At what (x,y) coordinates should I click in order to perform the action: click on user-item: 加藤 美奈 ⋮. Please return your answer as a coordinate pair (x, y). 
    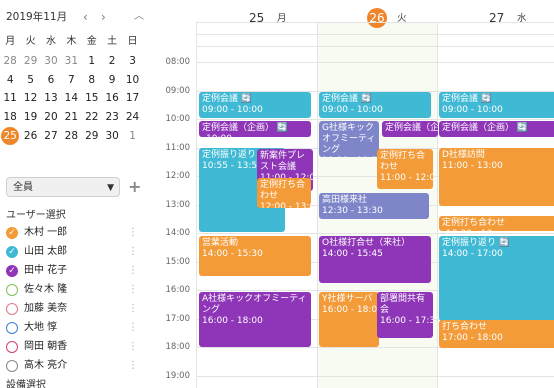
    Looking at the image, I should click on (72, 310).